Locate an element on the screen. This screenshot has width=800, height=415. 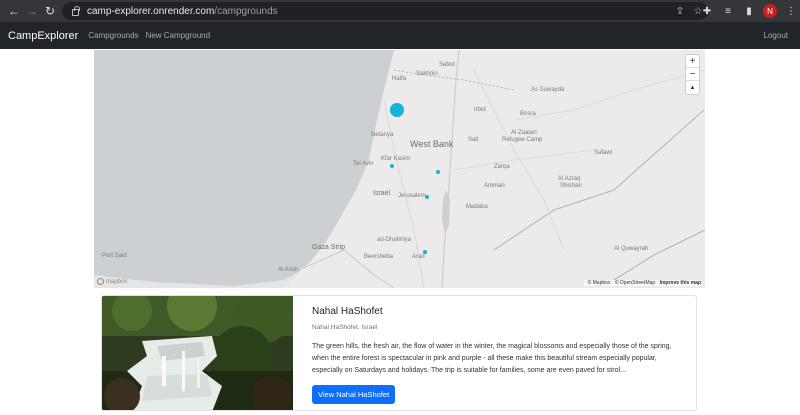
profile-button: N is located at coordinates (770, 11).